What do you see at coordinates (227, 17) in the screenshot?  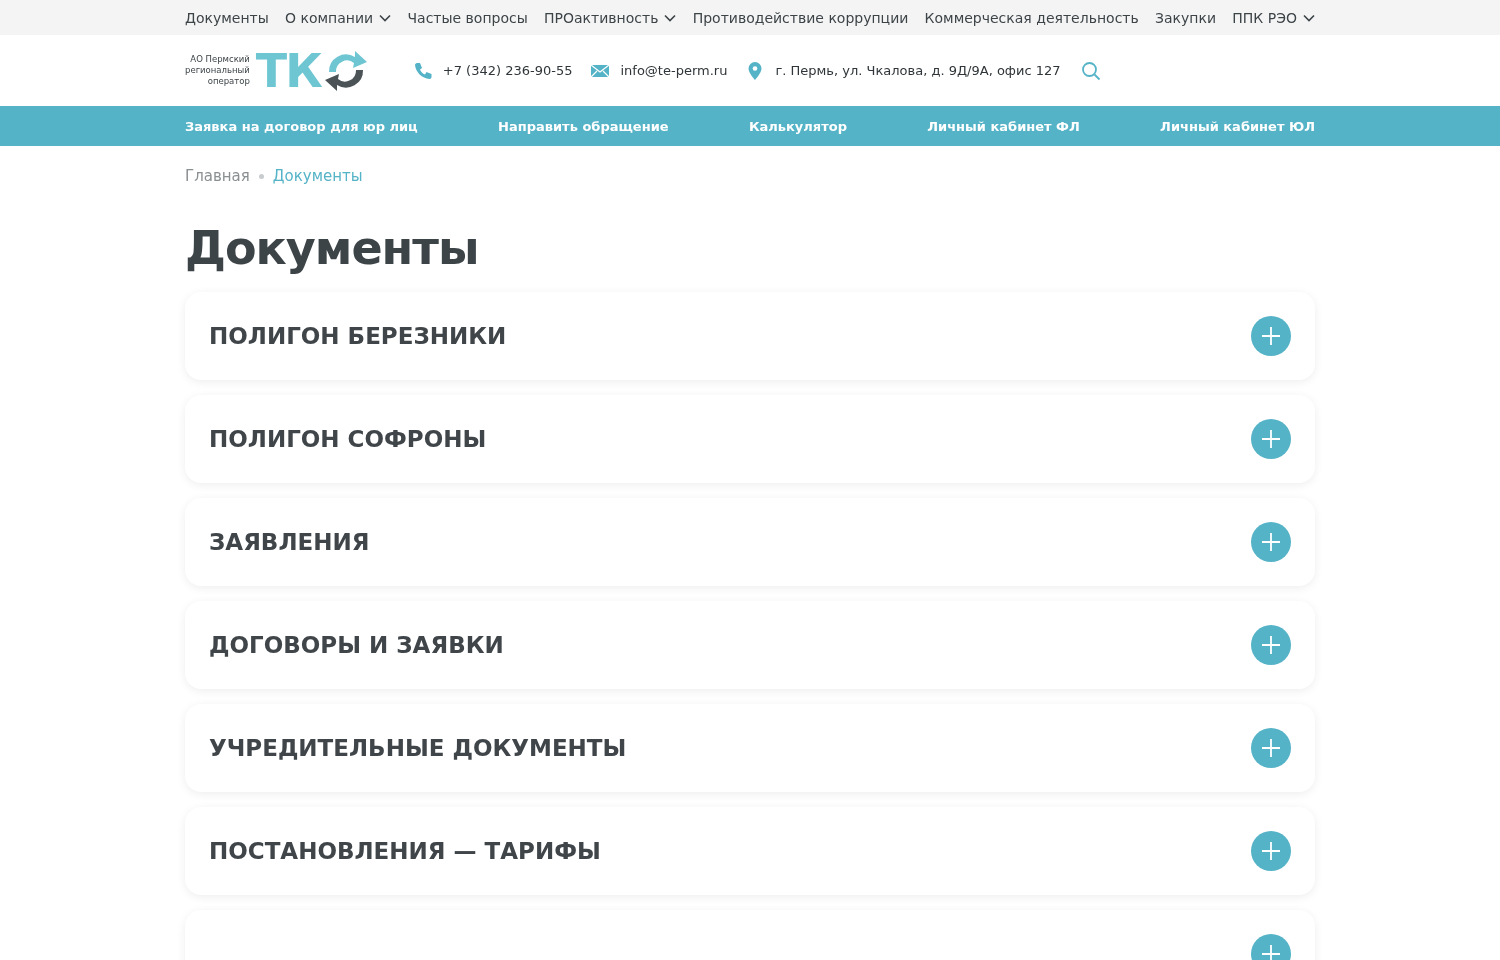 I see `nav-link: Документы` at bounding box center [227, 17].